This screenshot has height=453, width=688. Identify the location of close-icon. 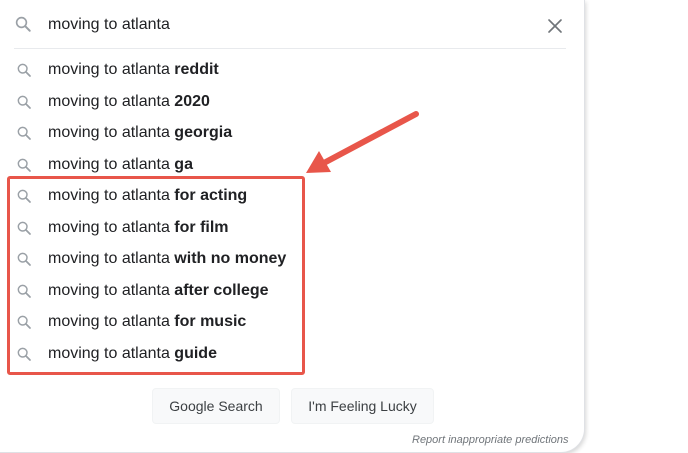
(555, 26).